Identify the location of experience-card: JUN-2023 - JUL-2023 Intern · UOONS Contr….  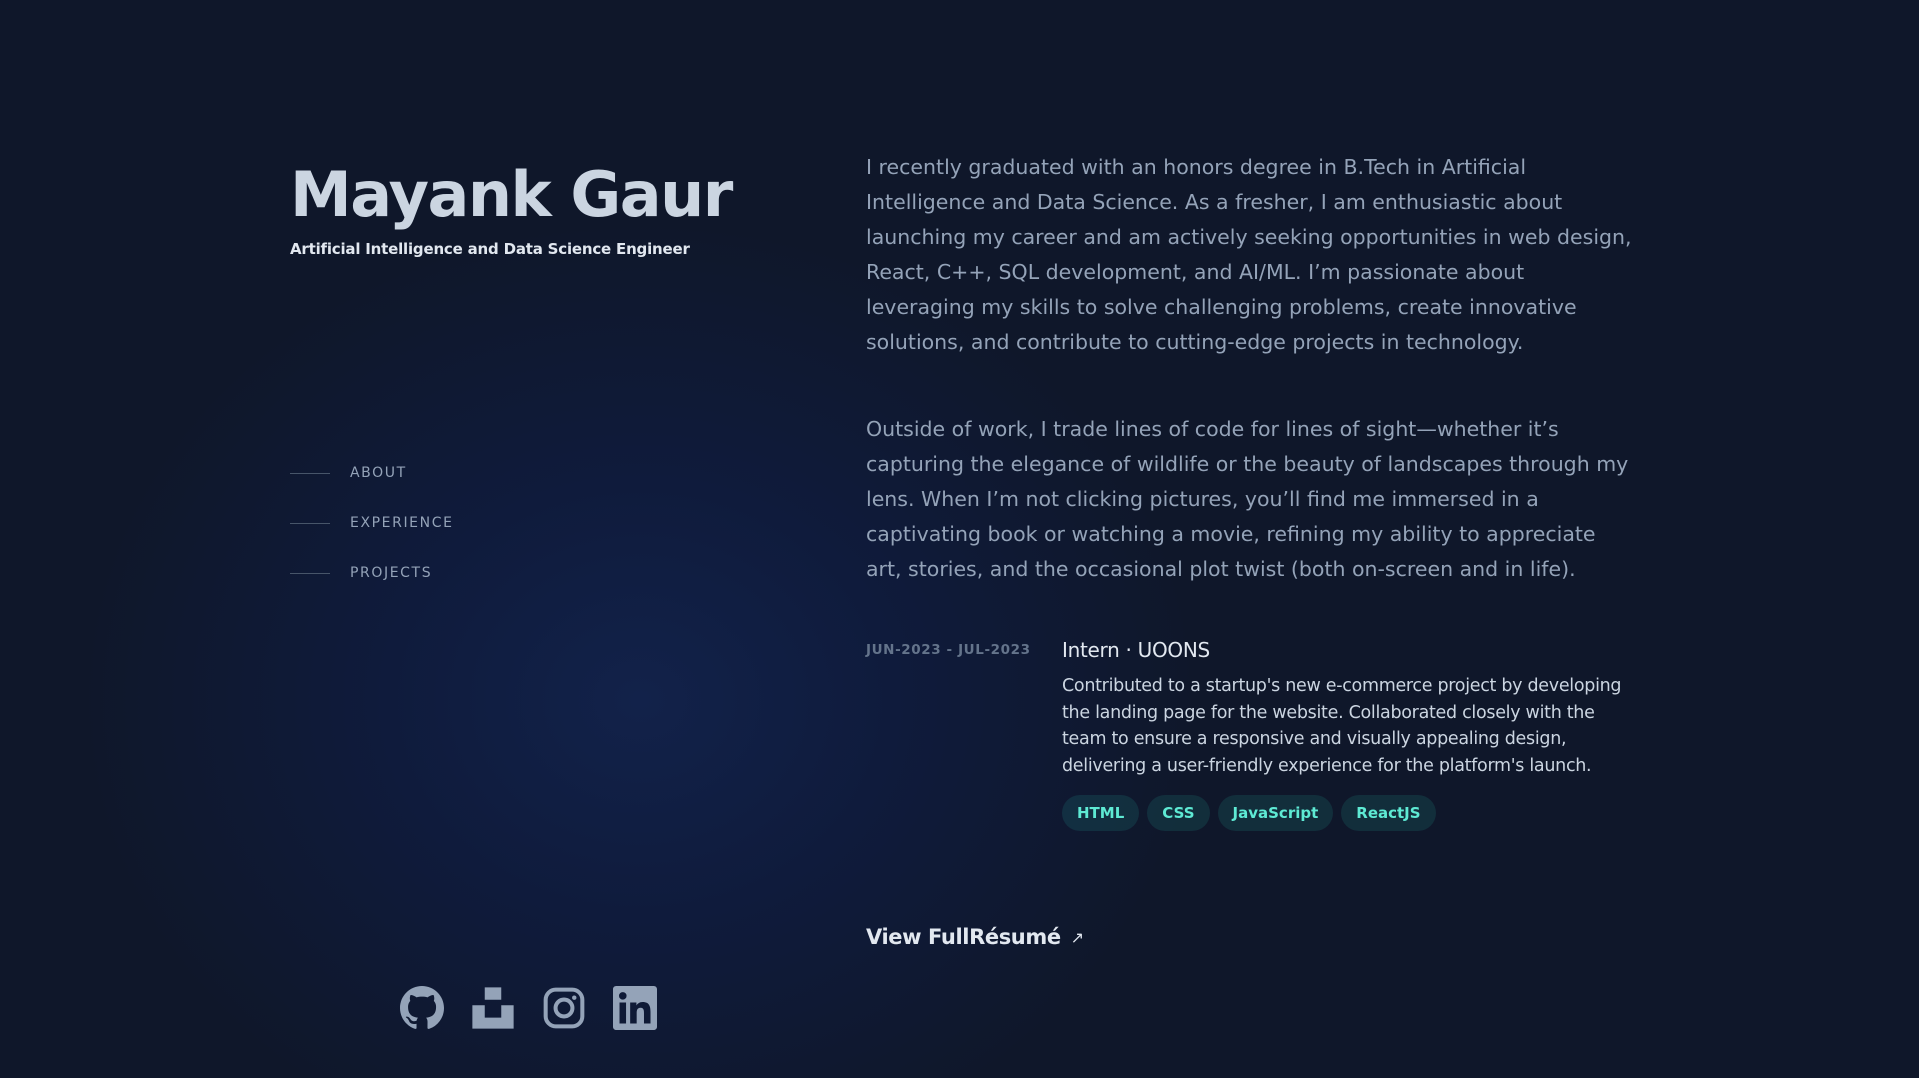
(1251, 752).